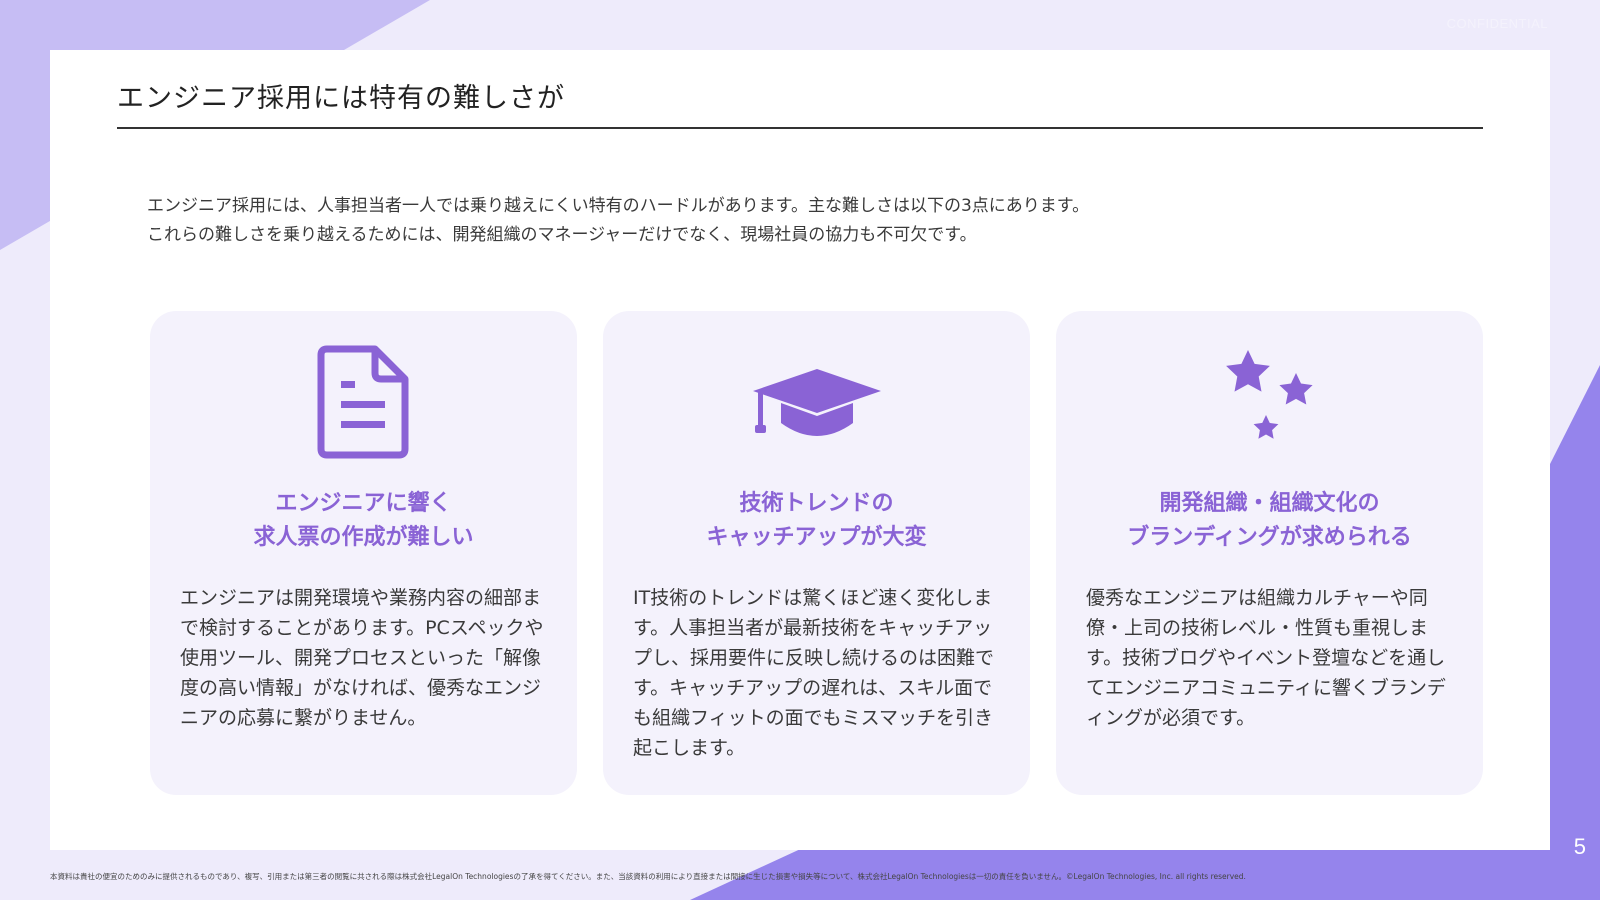 The image size is (1600, 900). Describe the element at coordinates (816, 537) in the screenshot. I see `card-heading-line: キャッチアップが大変` at that location.